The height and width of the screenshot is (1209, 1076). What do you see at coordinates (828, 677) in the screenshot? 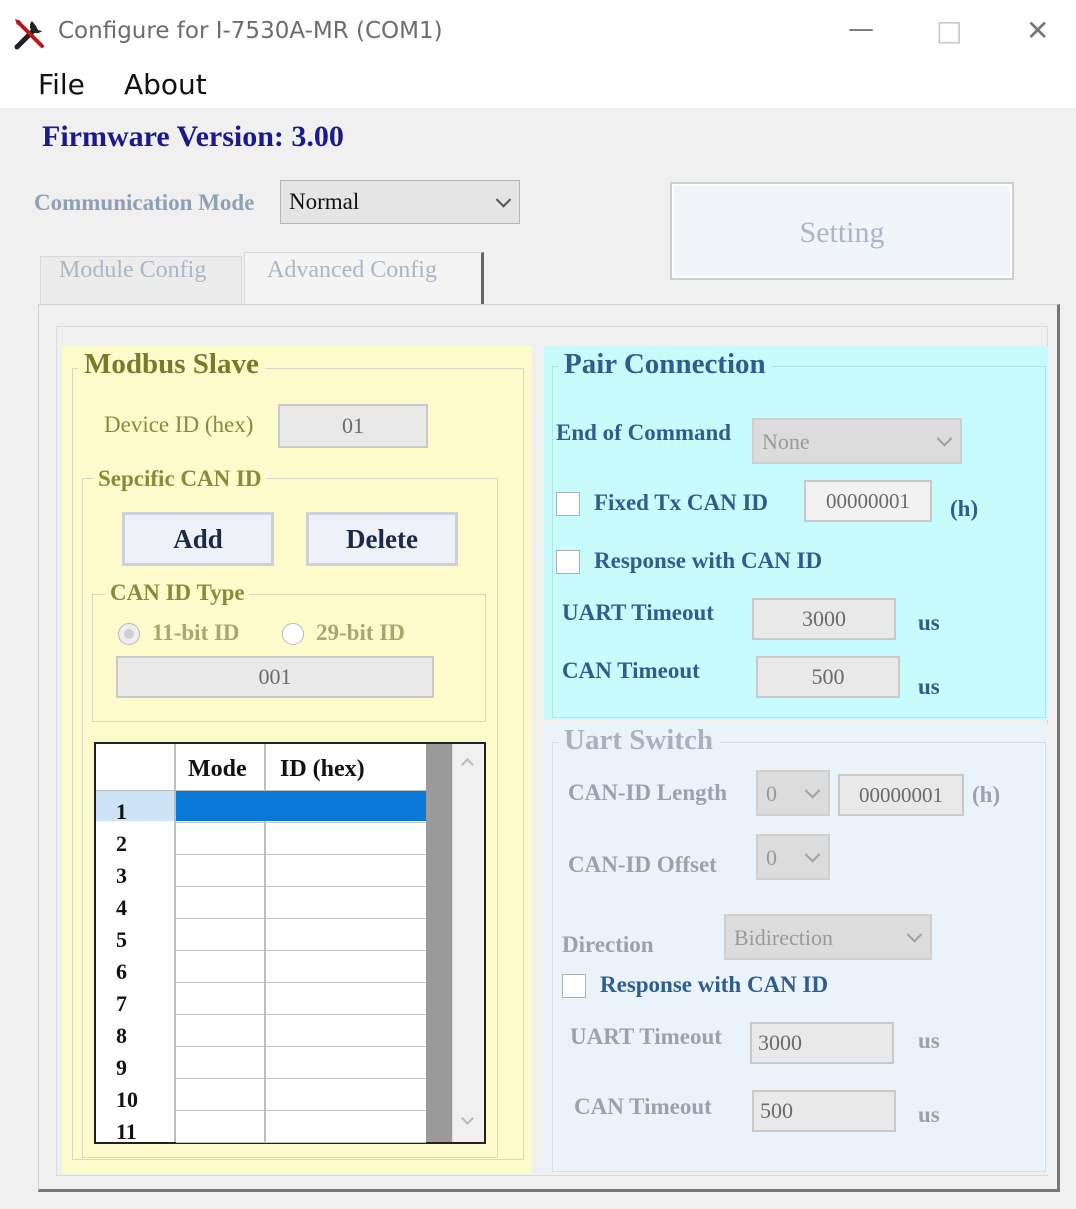
I see `can-timeout-input: 500` at bounding box center [828, 677].